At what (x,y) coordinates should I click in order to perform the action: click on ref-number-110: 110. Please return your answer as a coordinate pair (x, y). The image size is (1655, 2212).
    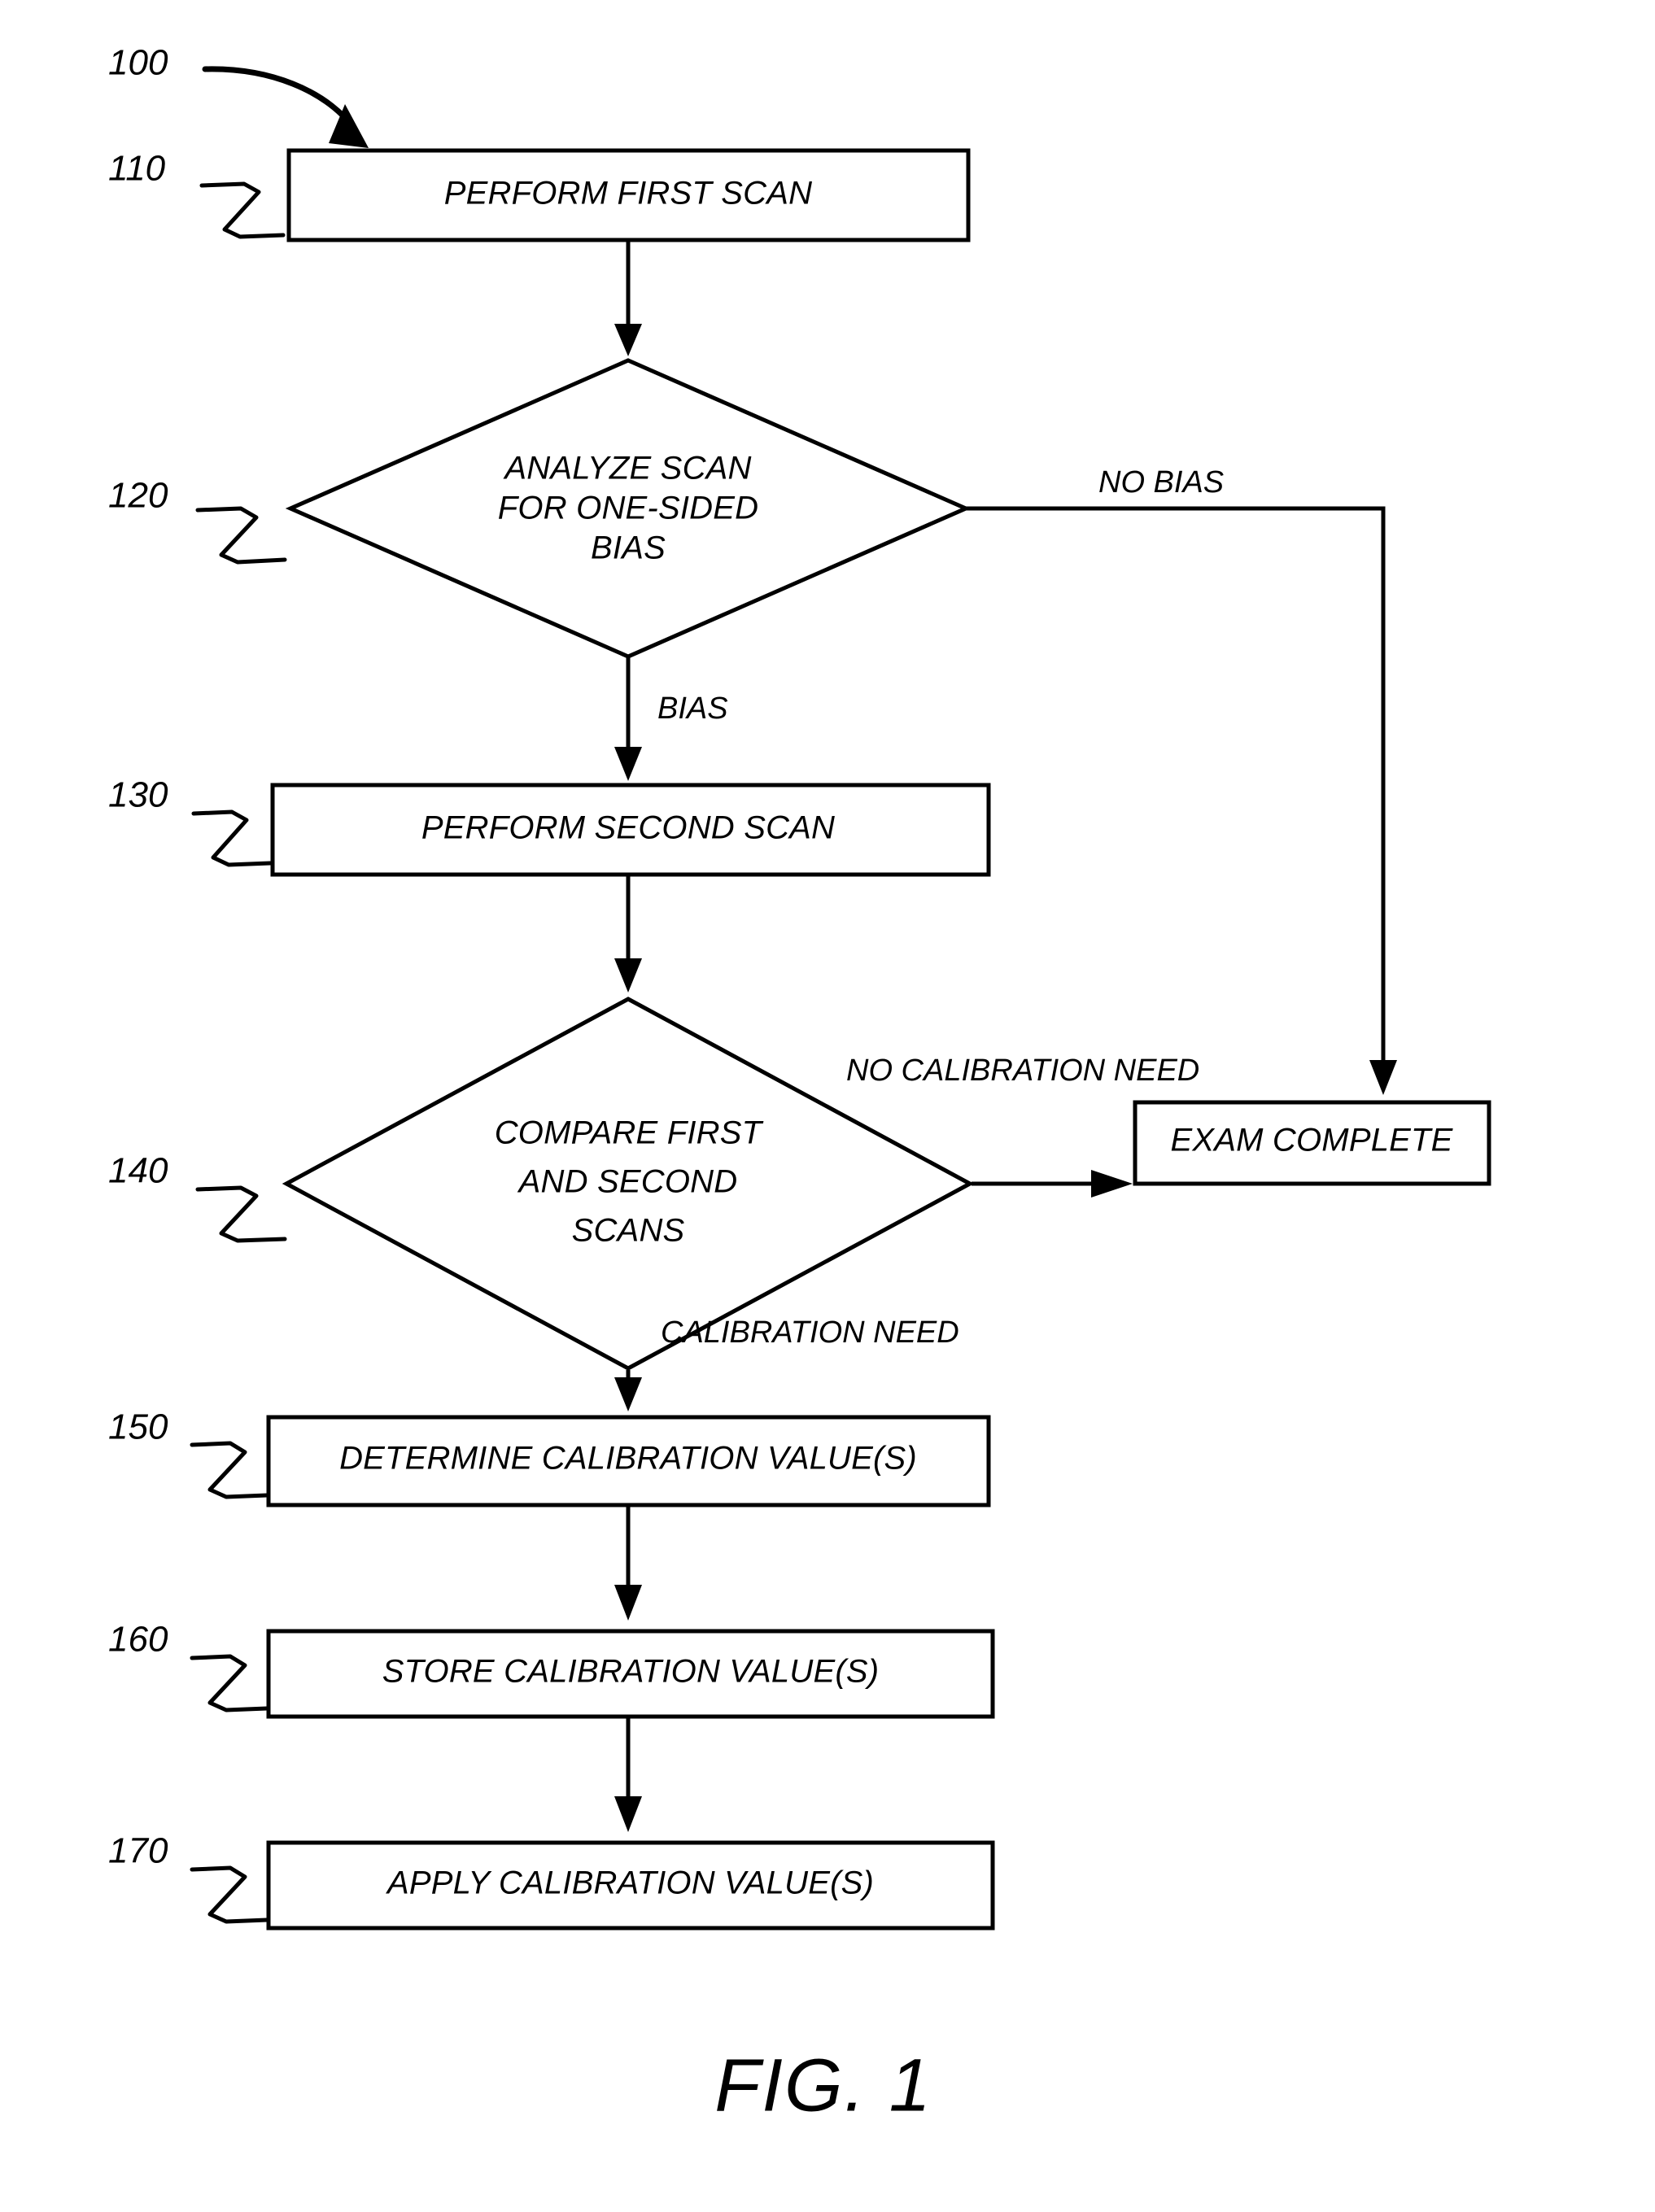
    Looking at the image, I should click on (137, 169).